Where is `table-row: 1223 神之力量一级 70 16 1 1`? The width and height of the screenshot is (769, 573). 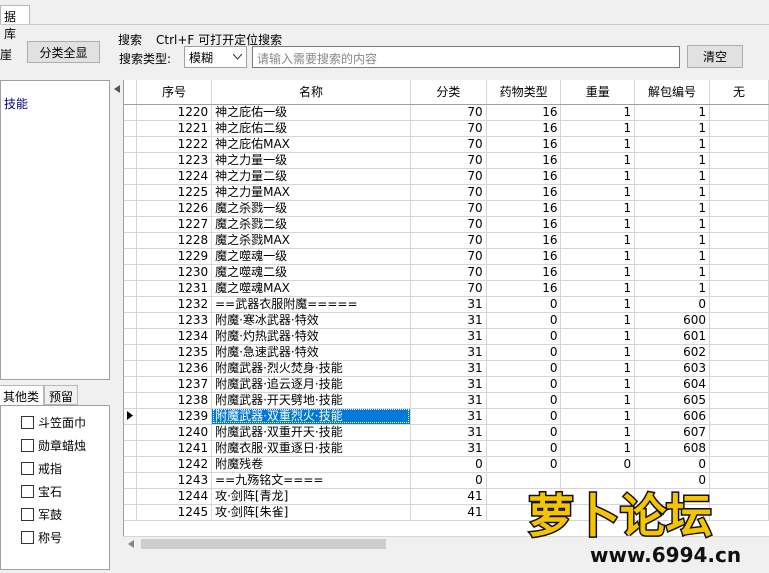
table-row: 1223 神之力量一级 70 16 1 1 is located at coordinates (446, 160).